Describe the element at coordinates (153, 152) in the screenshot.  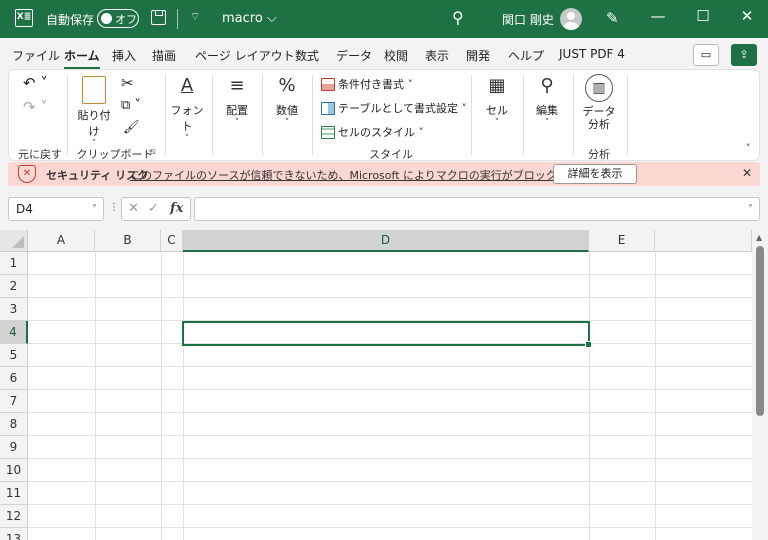
I see `clipboard-launcher-icon: ⧅` at that location.